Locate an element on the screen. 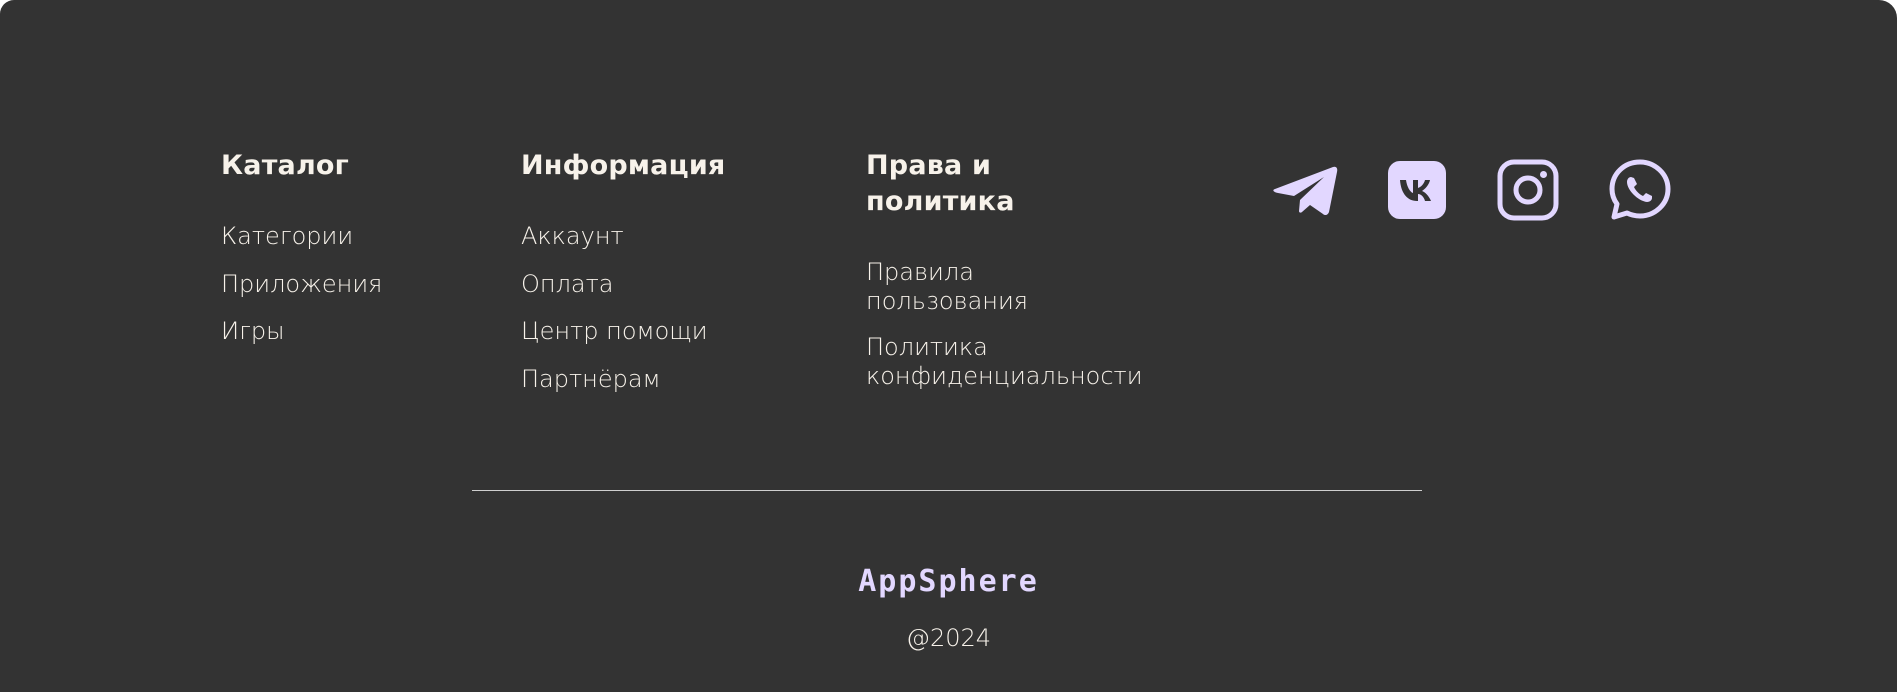  catalog-links: Категории Приложения Игры is located at coordinates (301, 293).